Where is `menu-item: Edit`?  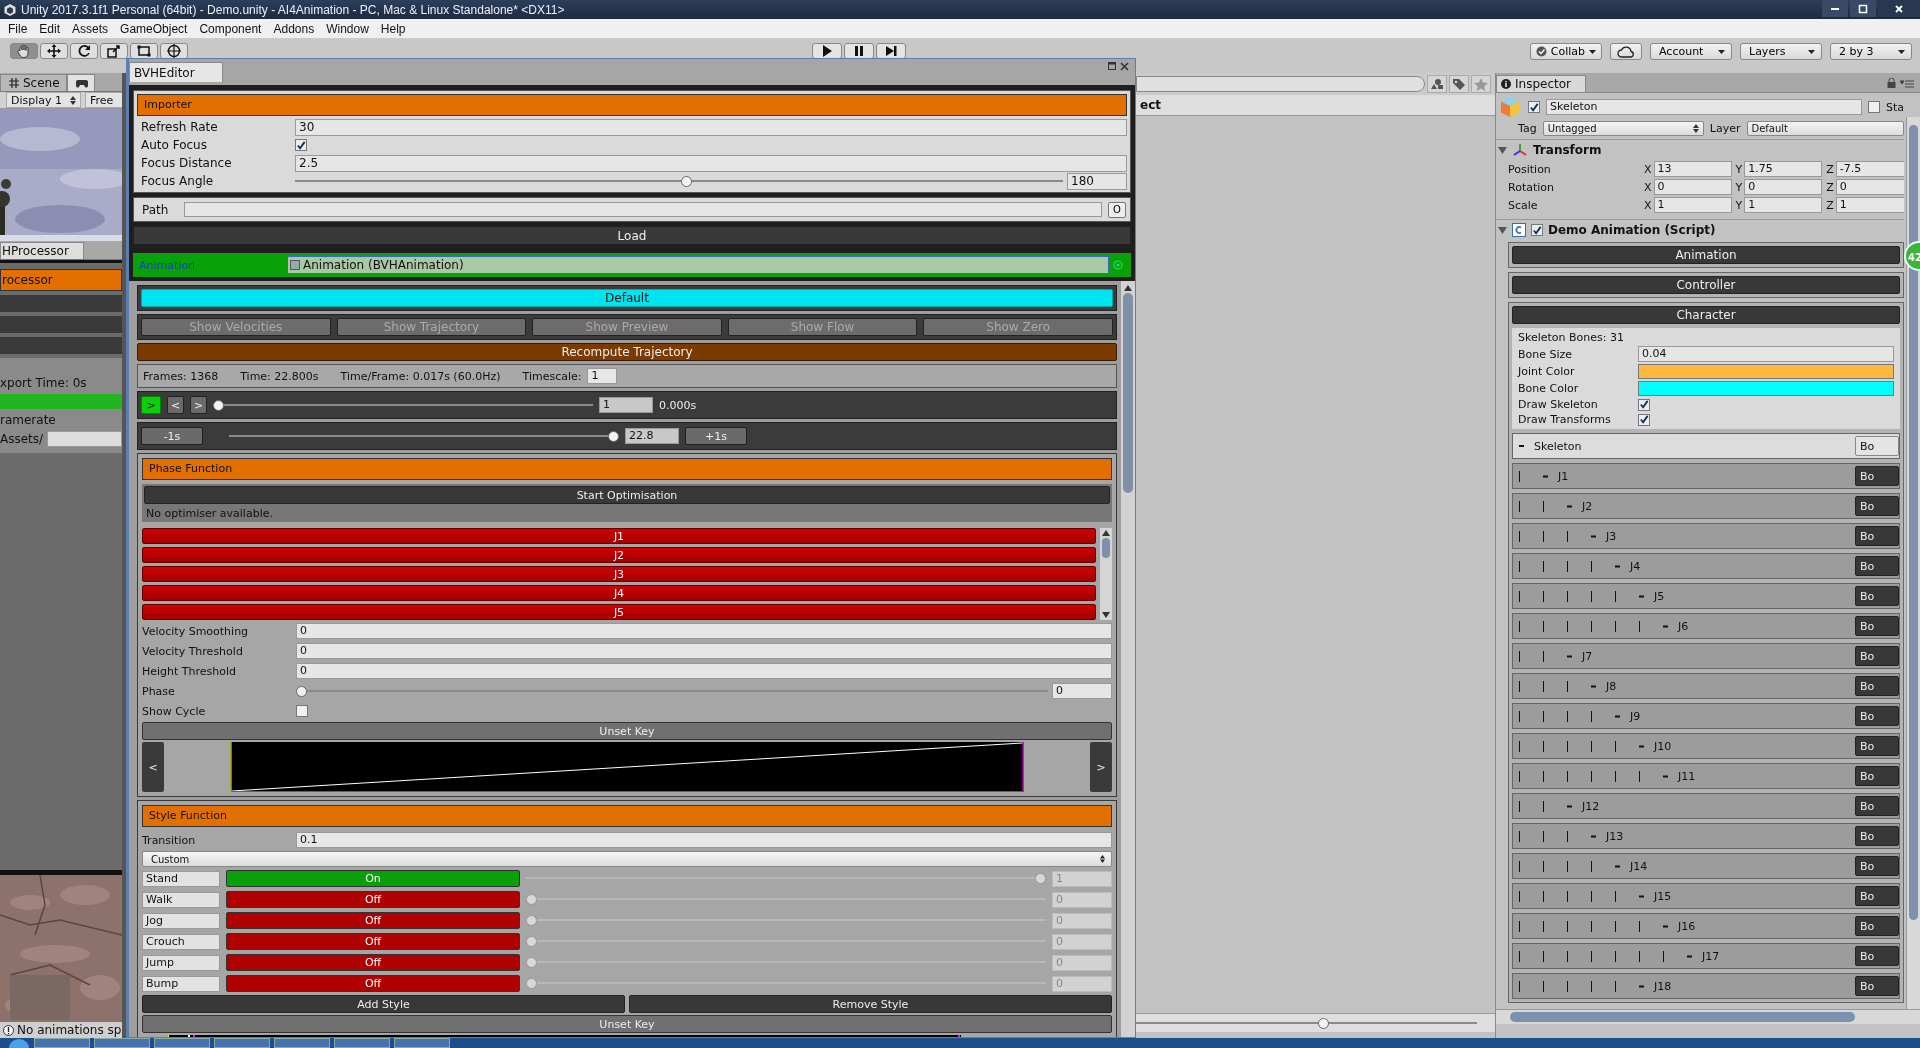 menu-item: Edit is located at coordinates (50, 28).